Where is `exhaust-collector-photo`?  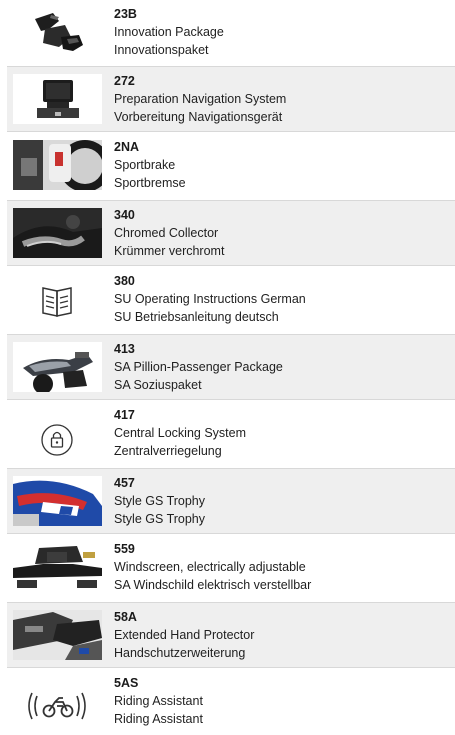 exhaust-collector-photo is located at coordinates (57, 233).